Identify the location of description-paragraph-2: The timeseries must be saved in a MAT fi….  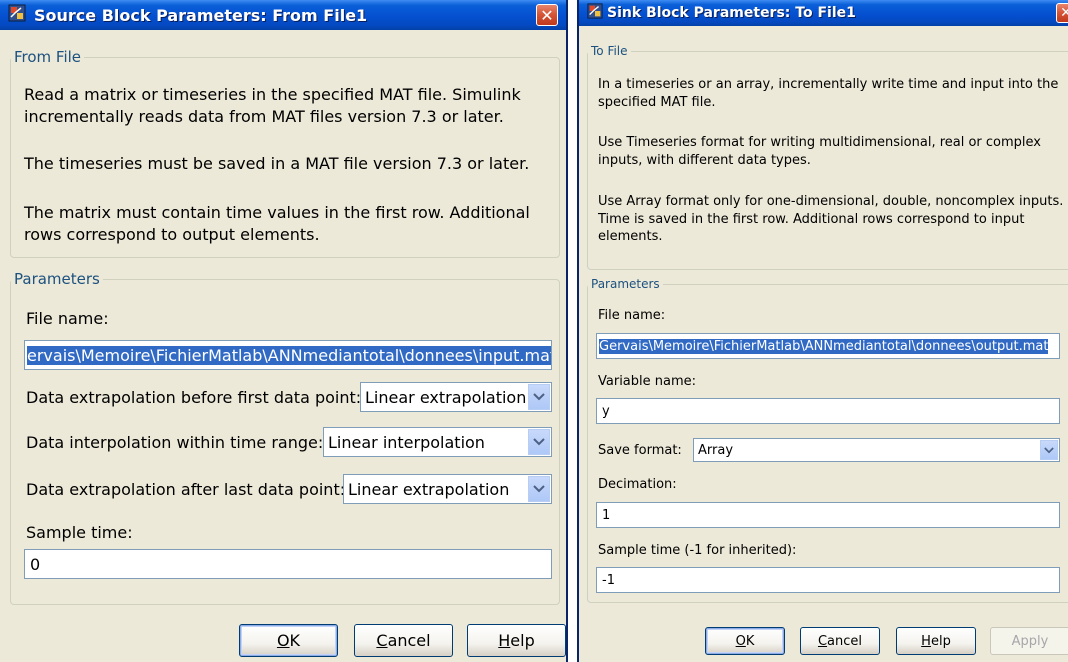
(277, 163).